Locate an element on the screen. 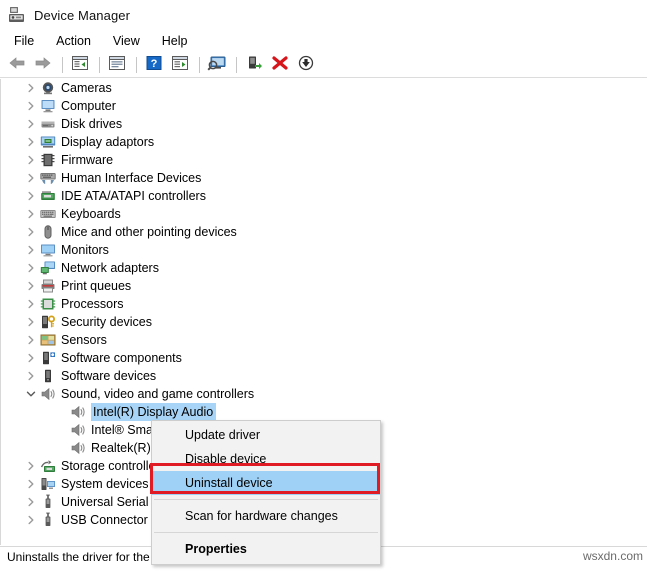 This screenshot has width=647, height=572. tree-item-computer: Computer is located at coordinates (324, 106).